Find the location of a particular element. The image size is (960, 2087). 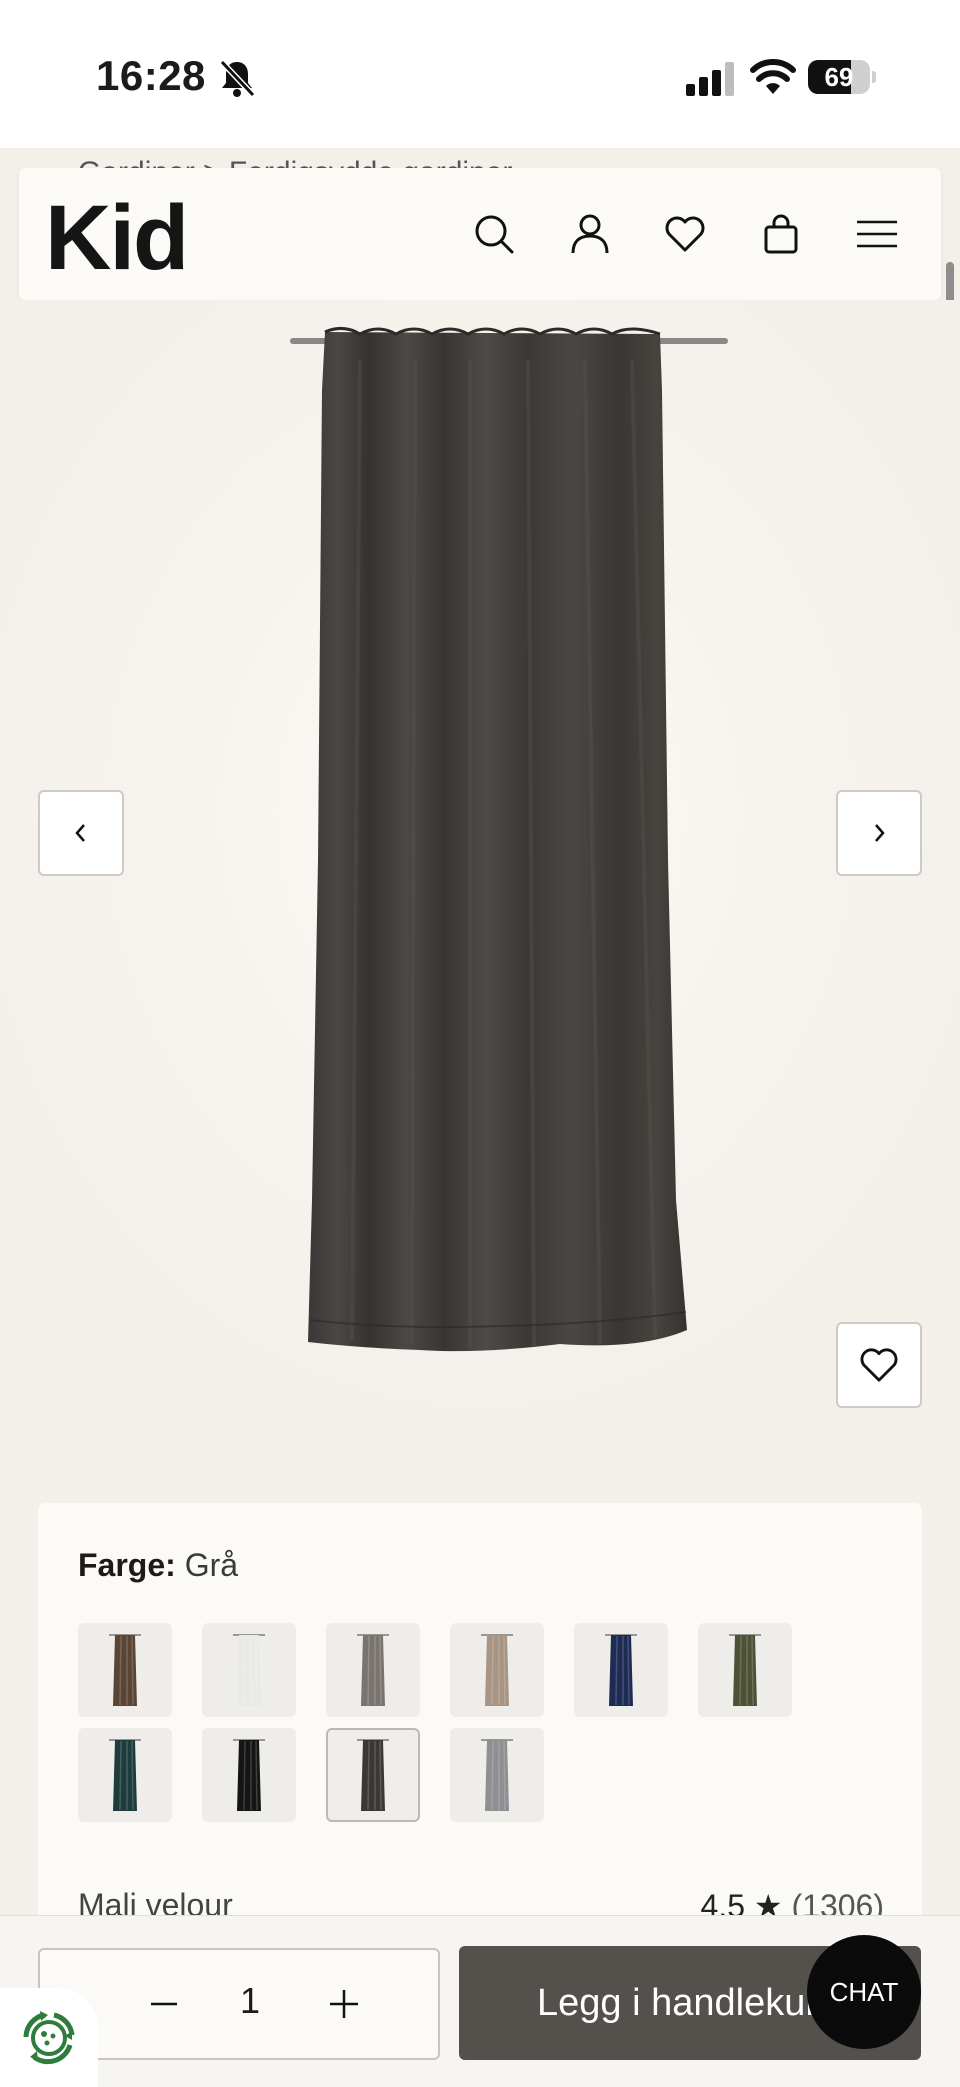

status-bar: 16:28 69 is located at coordinates (480, 74).